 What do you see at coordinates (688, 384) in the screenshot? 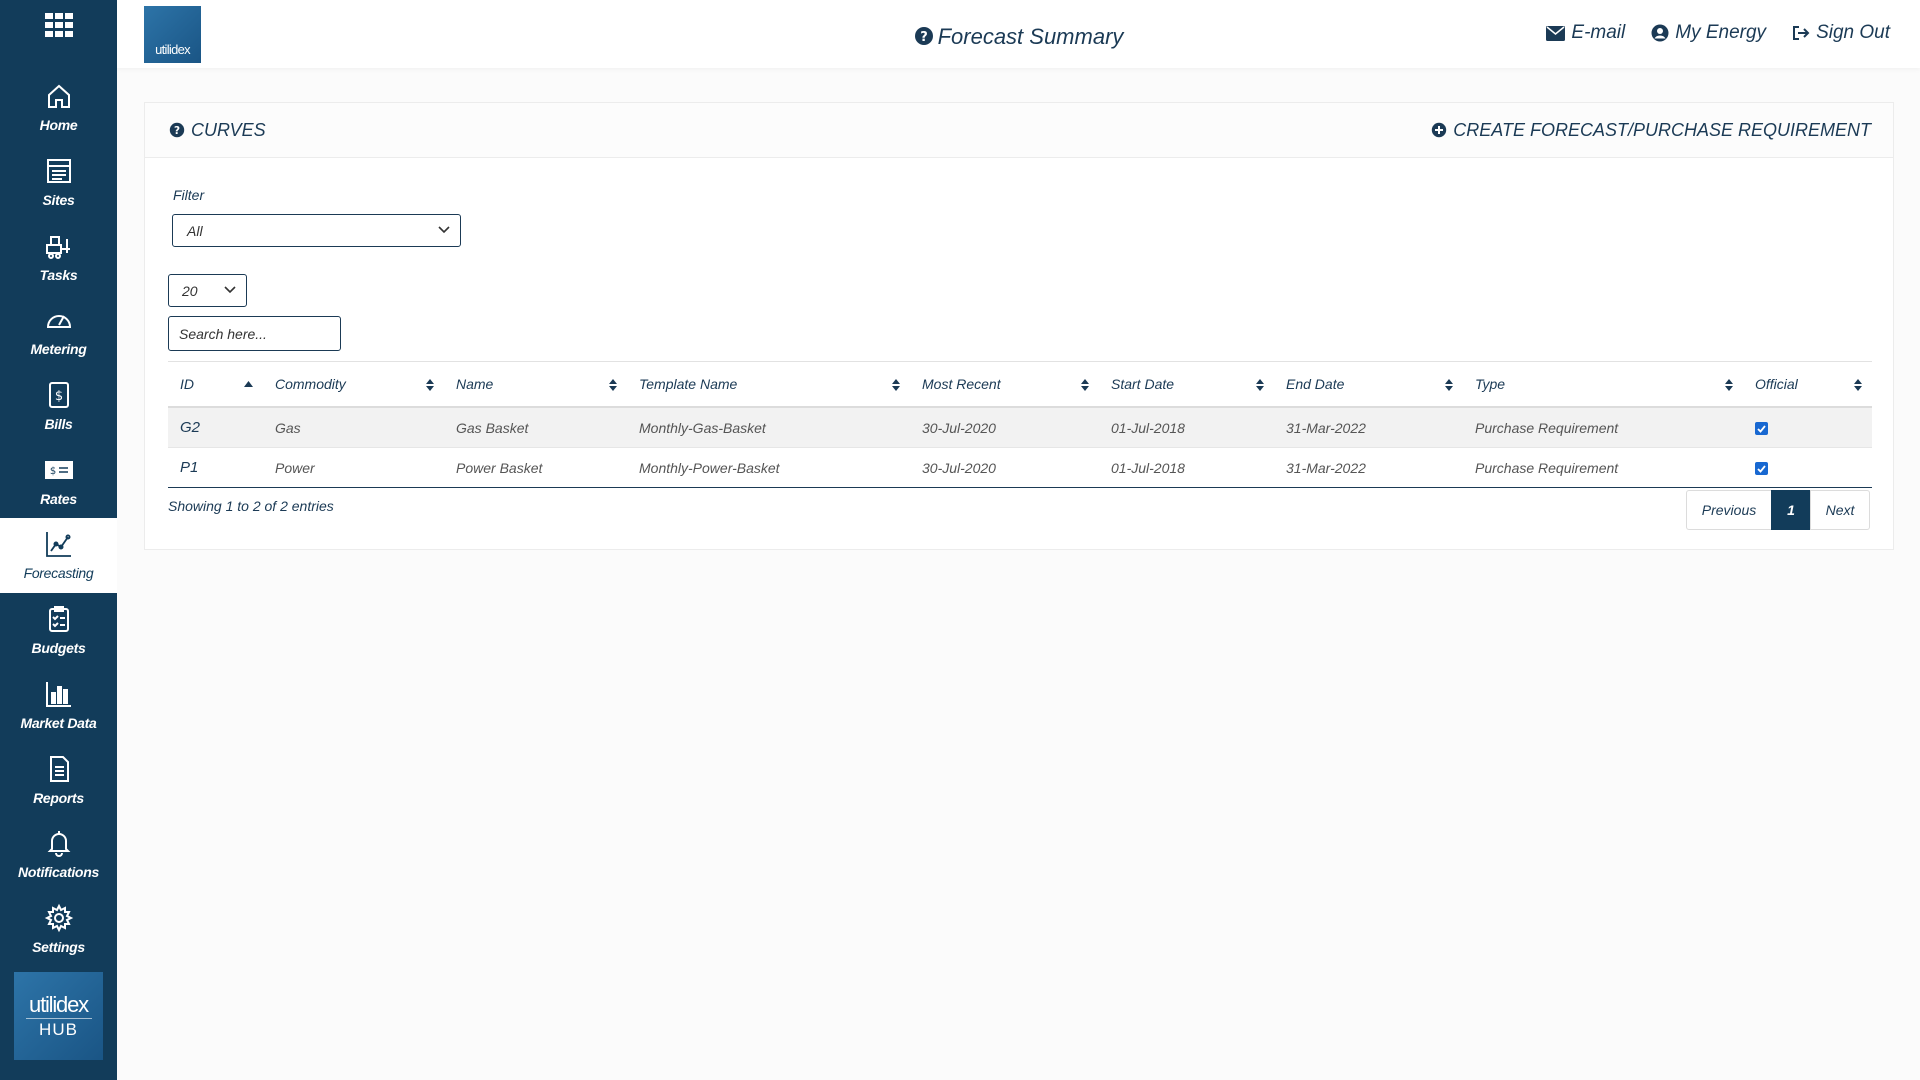
I see `column-header-label: Template Name` at bounding box center [688, 384].